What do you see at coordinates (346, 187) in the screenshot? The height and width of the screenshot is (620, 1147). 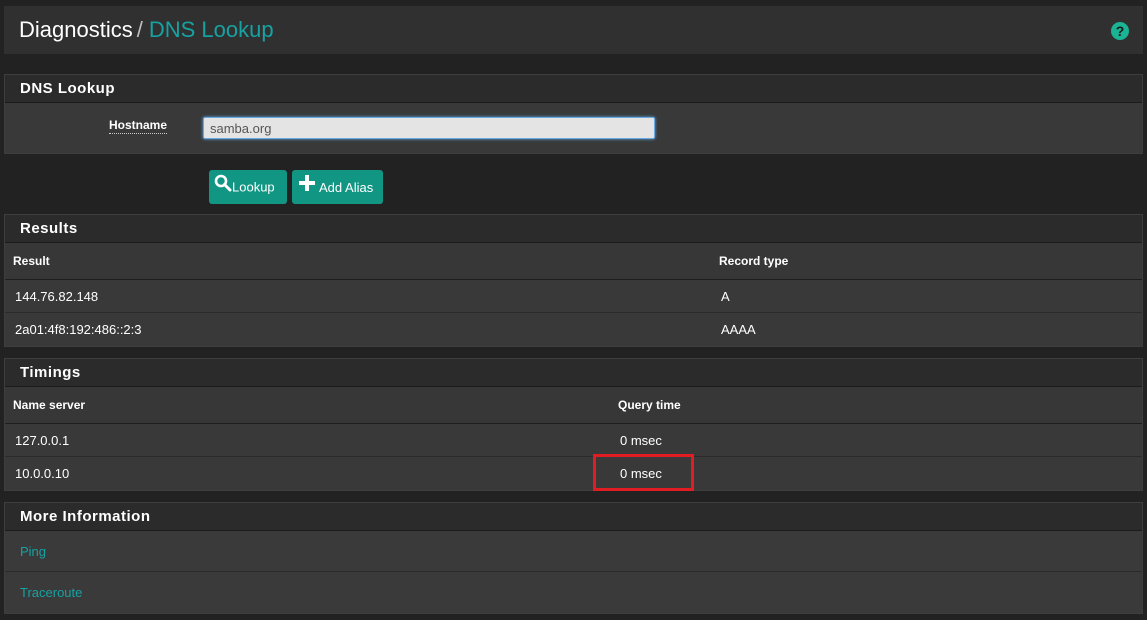 I see `add-alias-button-label: Add Alias` at bounding box center [346, 187].